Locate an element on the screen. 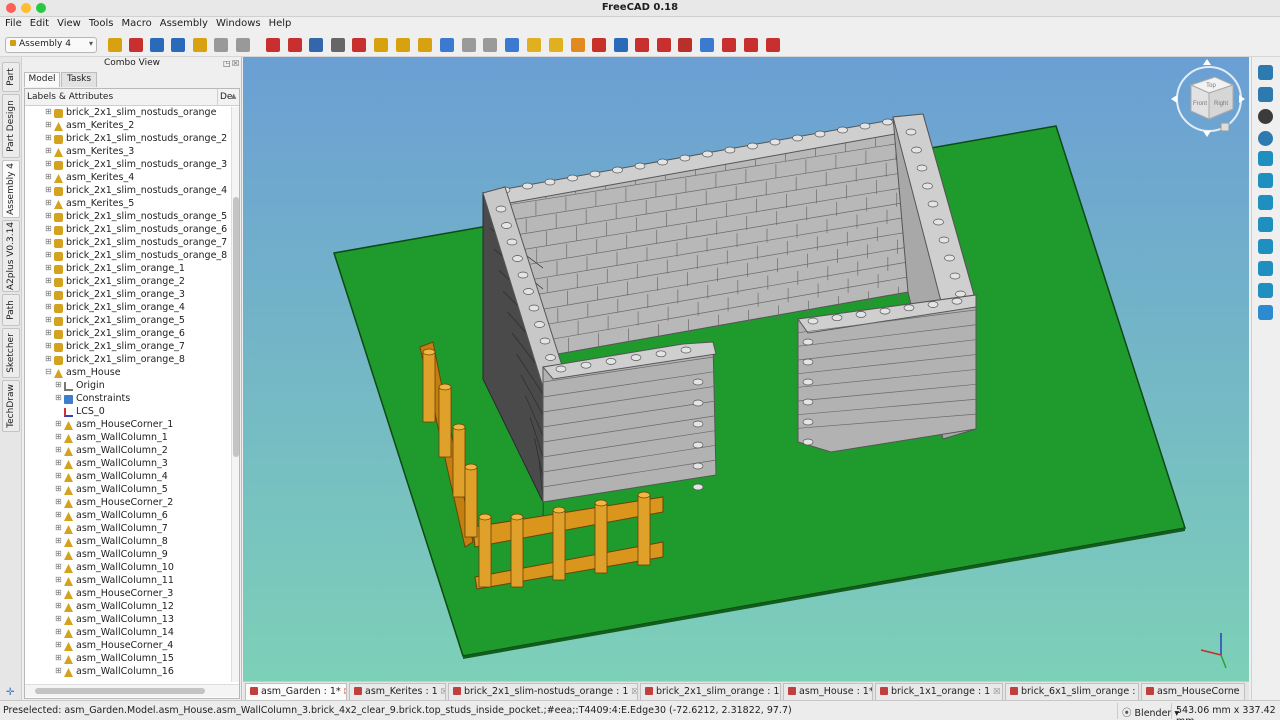 The image size is (1280, 720). move-icon is located at coordinates (243, 45).